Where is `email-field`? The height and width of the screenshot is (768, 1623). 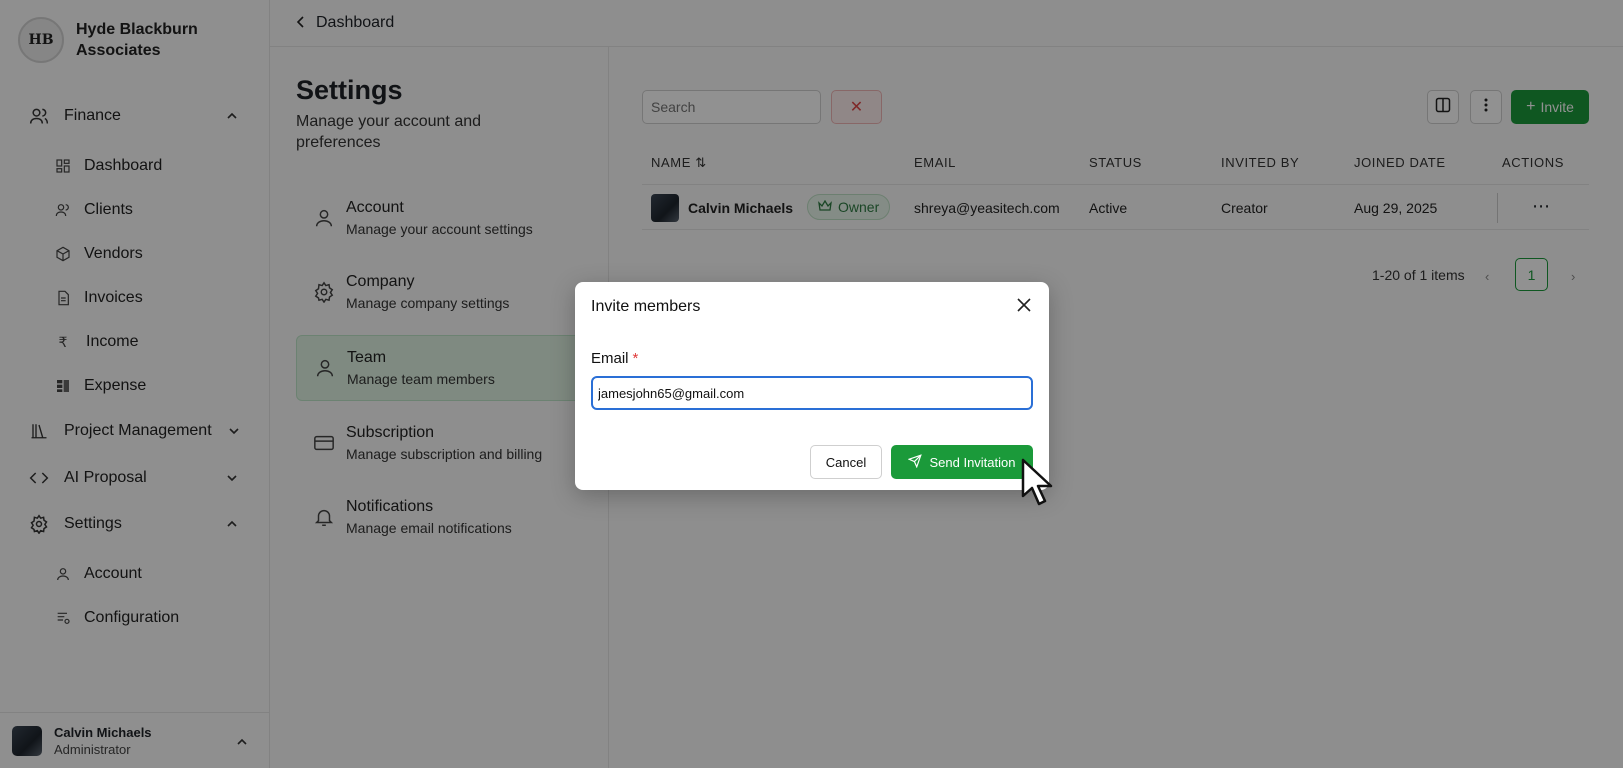
email-field is located at coordinates (812, 393).